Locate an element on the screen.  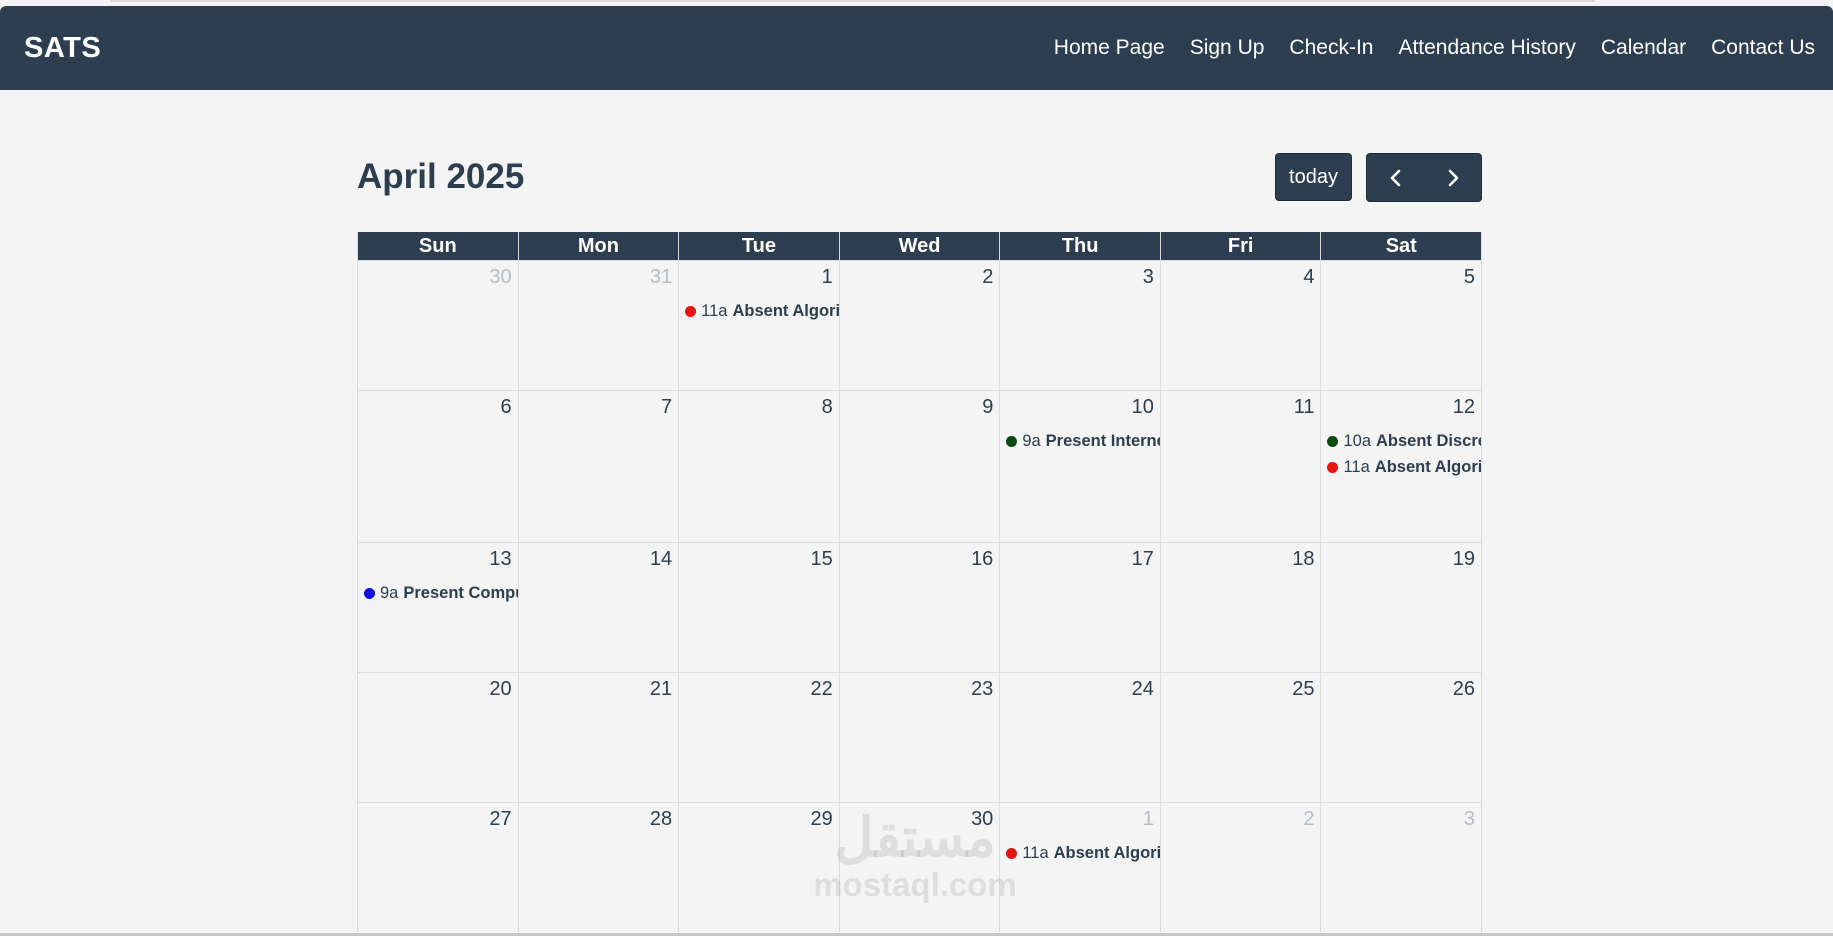
day-number: 22 is located at coordinates (821, 689).